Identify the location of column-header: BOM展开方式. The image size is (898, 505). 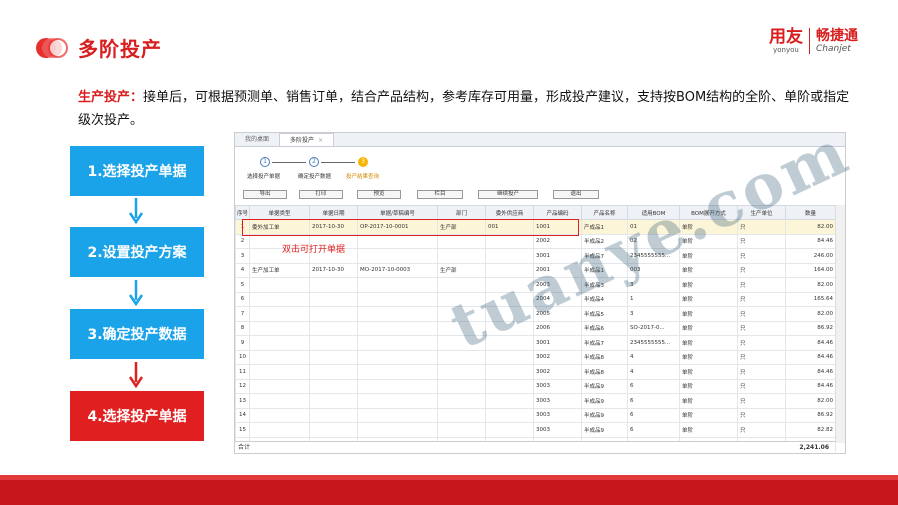
(708, 212).